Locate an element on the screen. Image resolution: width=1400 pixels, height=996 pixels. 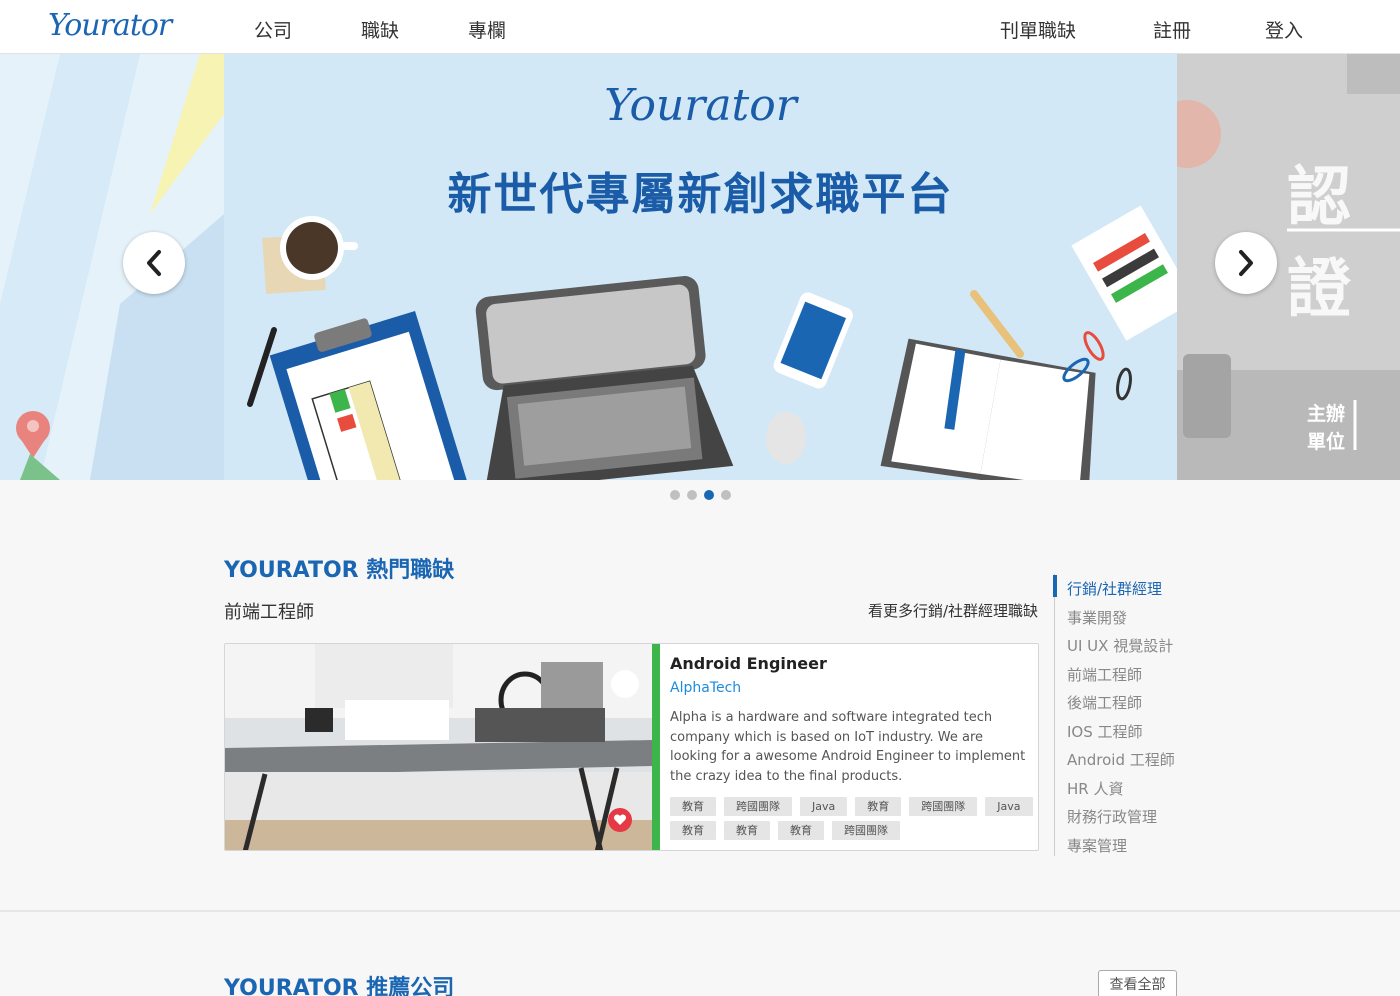
category-backend: 後端工程師 is located at coordinates (1104, 702).